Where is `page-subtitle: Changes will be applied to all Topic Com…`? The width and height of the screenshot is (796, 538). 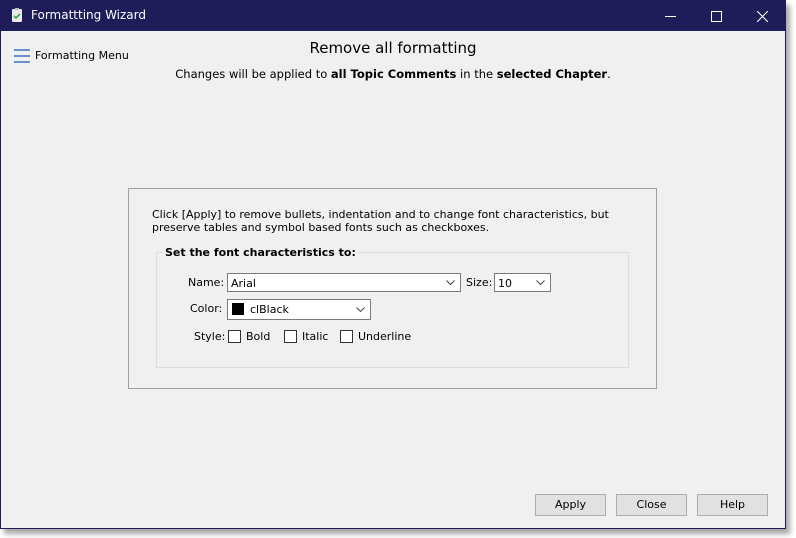
page-subtitle: Changes will be applied to all Topic Com… is located at coordinates (393, 74).